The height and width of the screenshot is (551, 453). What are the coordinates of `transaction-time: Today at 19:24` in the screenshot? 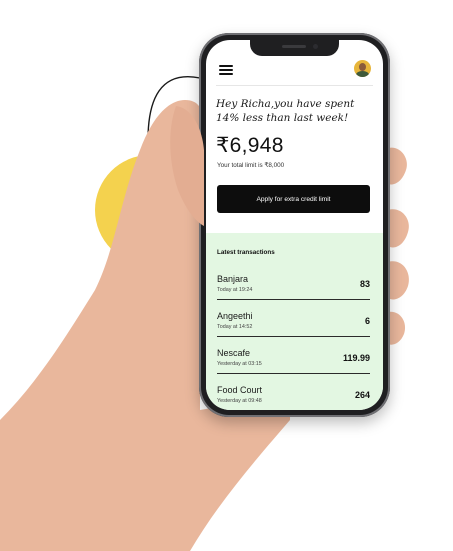 It's located at (235, 290).